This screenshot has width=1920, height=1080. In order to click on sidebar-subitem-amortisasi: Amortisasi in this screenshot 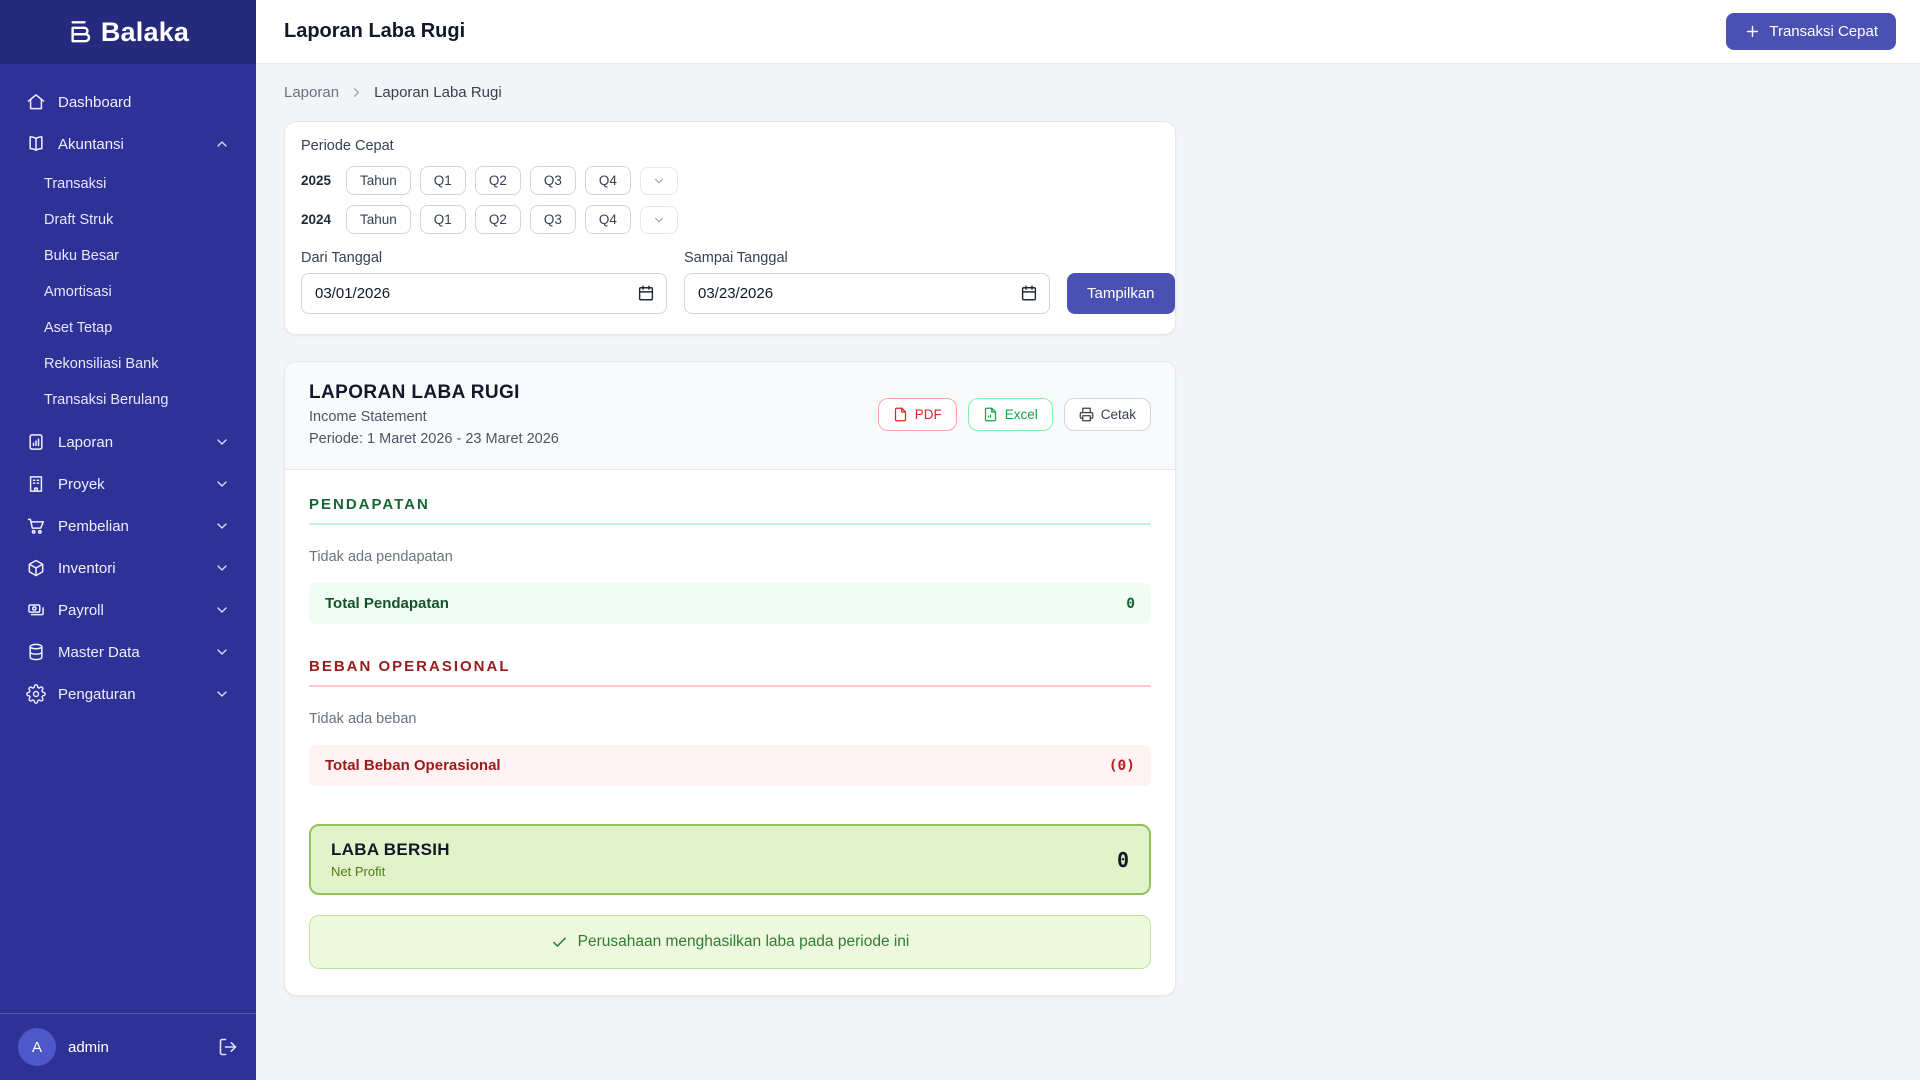, I will do `click(128, 292)`.